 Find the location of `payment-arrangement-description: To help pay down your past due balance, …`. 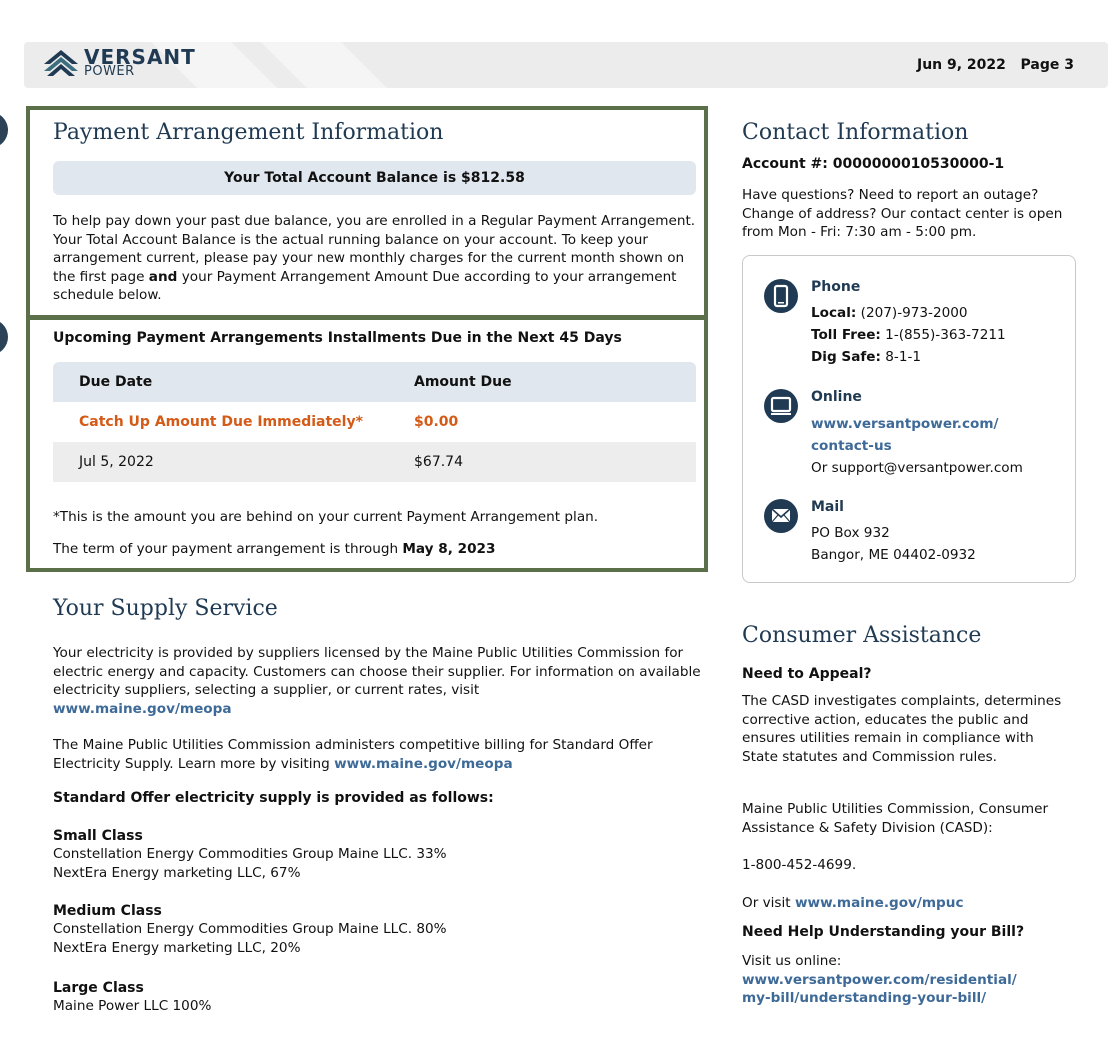

payment-arrangement-description: To help pay down your past due balance, … is located at coordinates (375, 258).